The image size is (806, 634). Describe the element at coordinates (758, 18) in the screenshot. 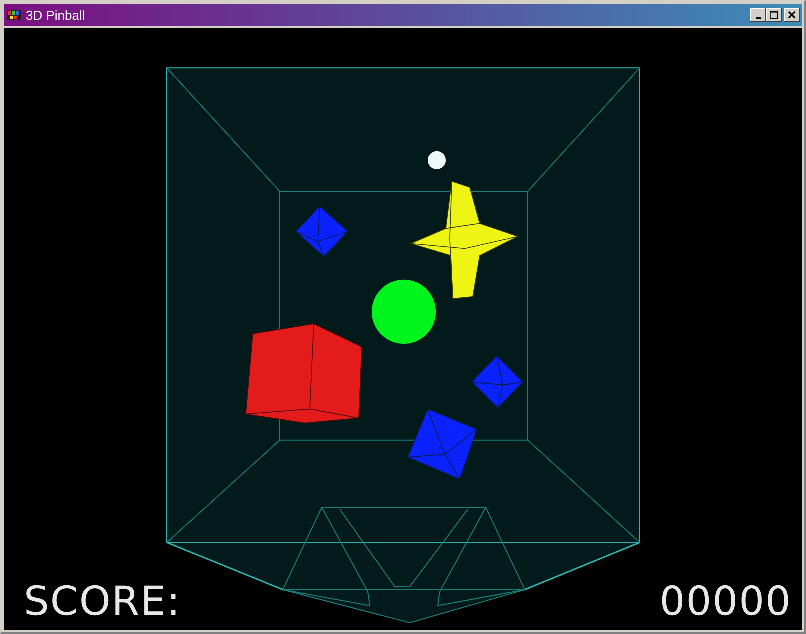

I see `minimize-icon` at that location.